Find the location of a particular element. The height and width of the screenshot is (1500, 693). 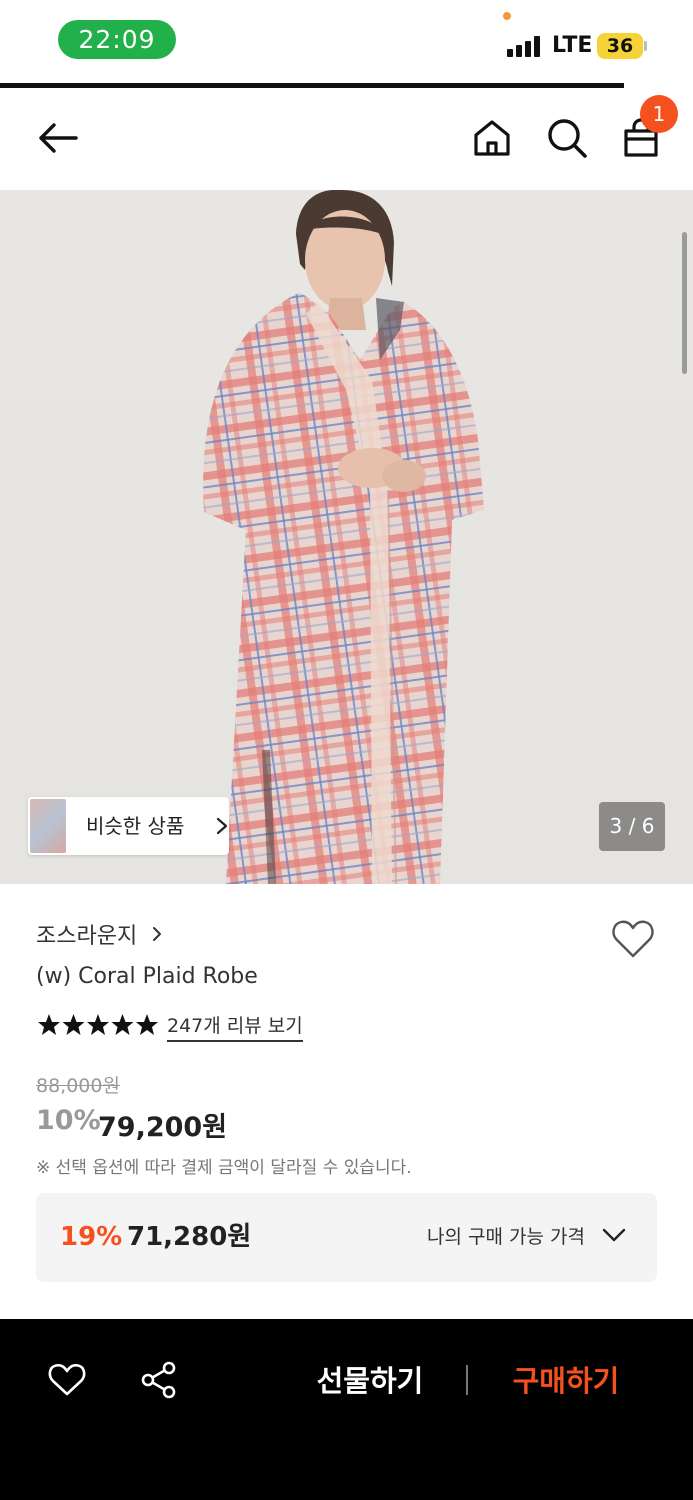

bottom-wishlist-button is located at coordinates (67, 1380).